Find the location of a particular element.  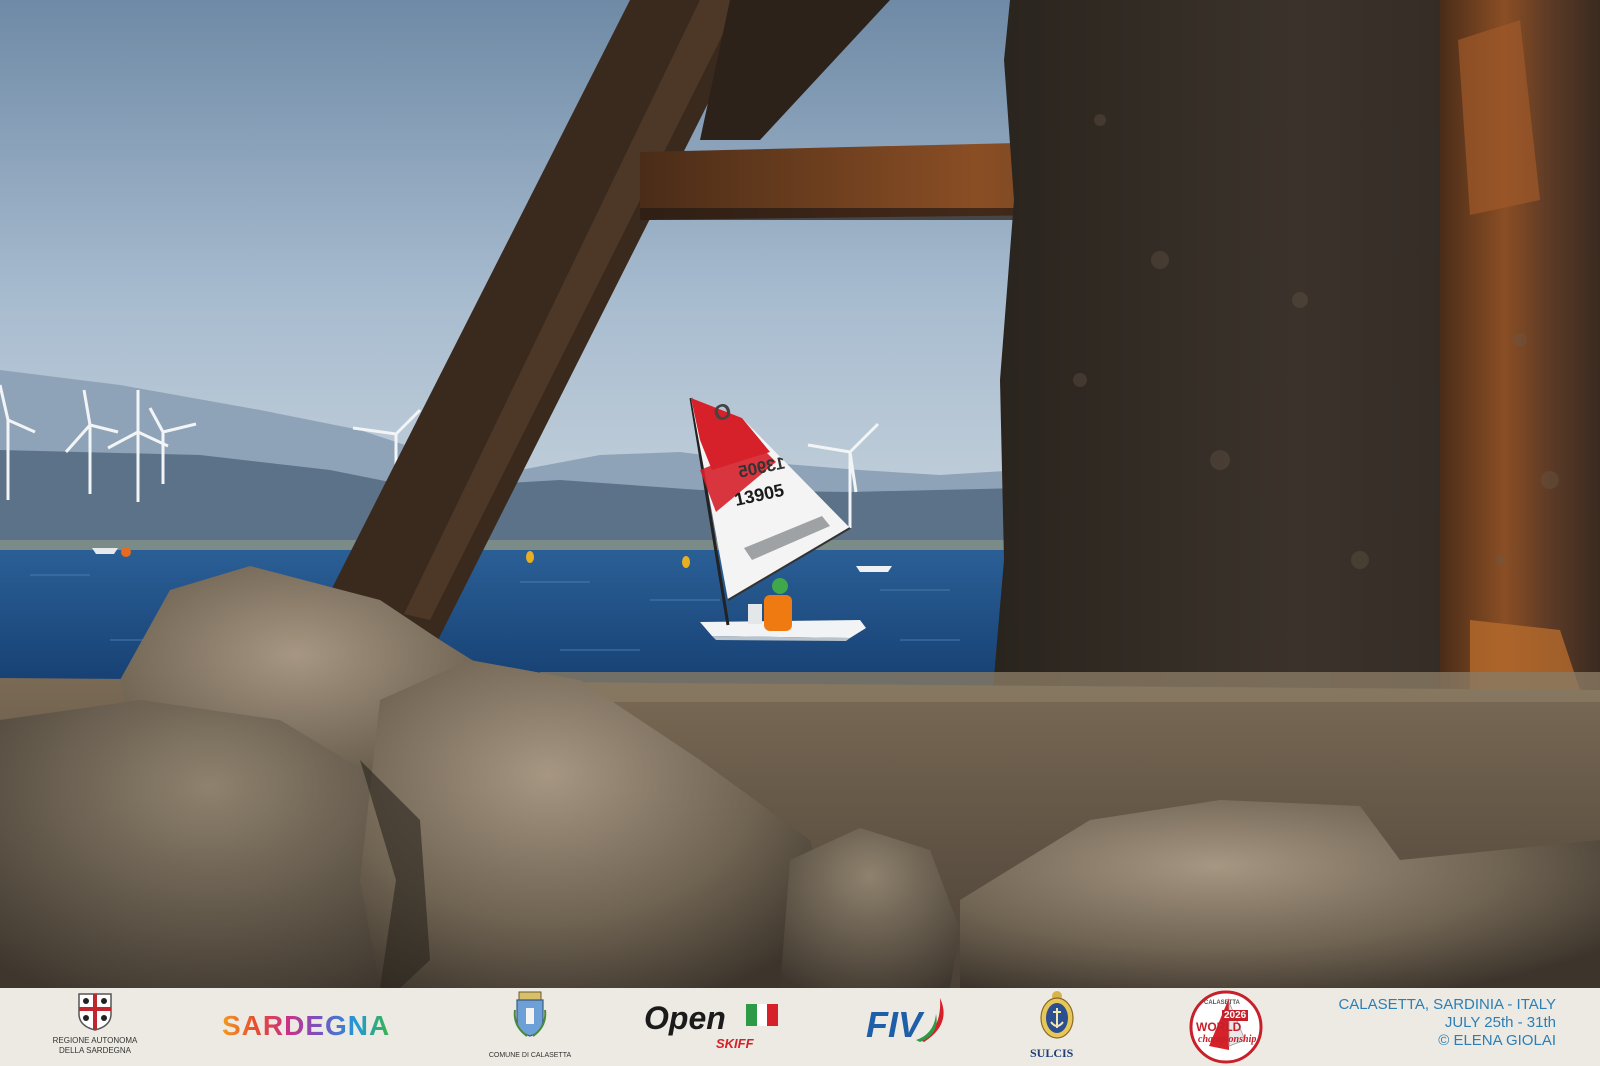

championship-year-text: 2026 is located at coordinates (1235, 1015).